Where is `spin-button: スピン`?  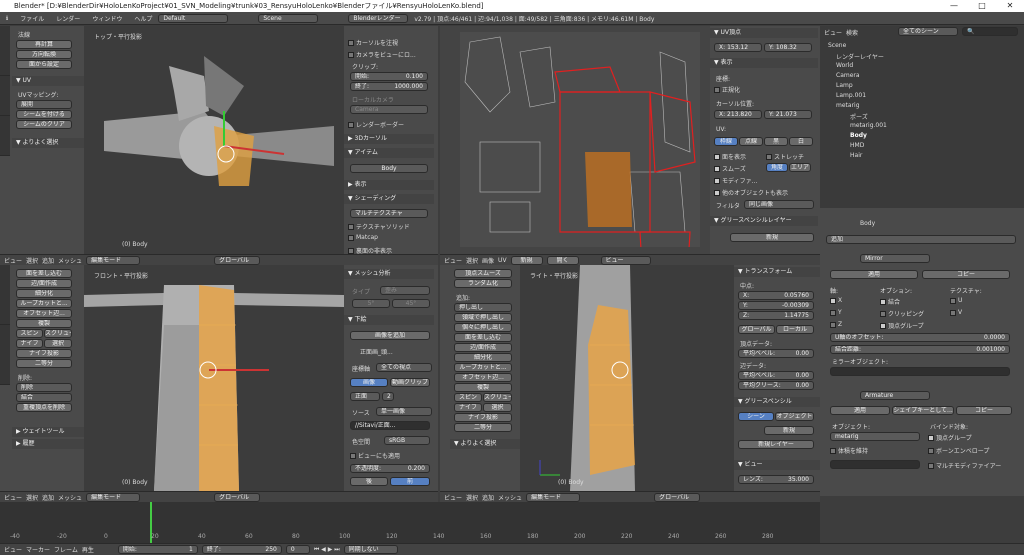
spin-button: スピン is located at coordinates (29, 333).